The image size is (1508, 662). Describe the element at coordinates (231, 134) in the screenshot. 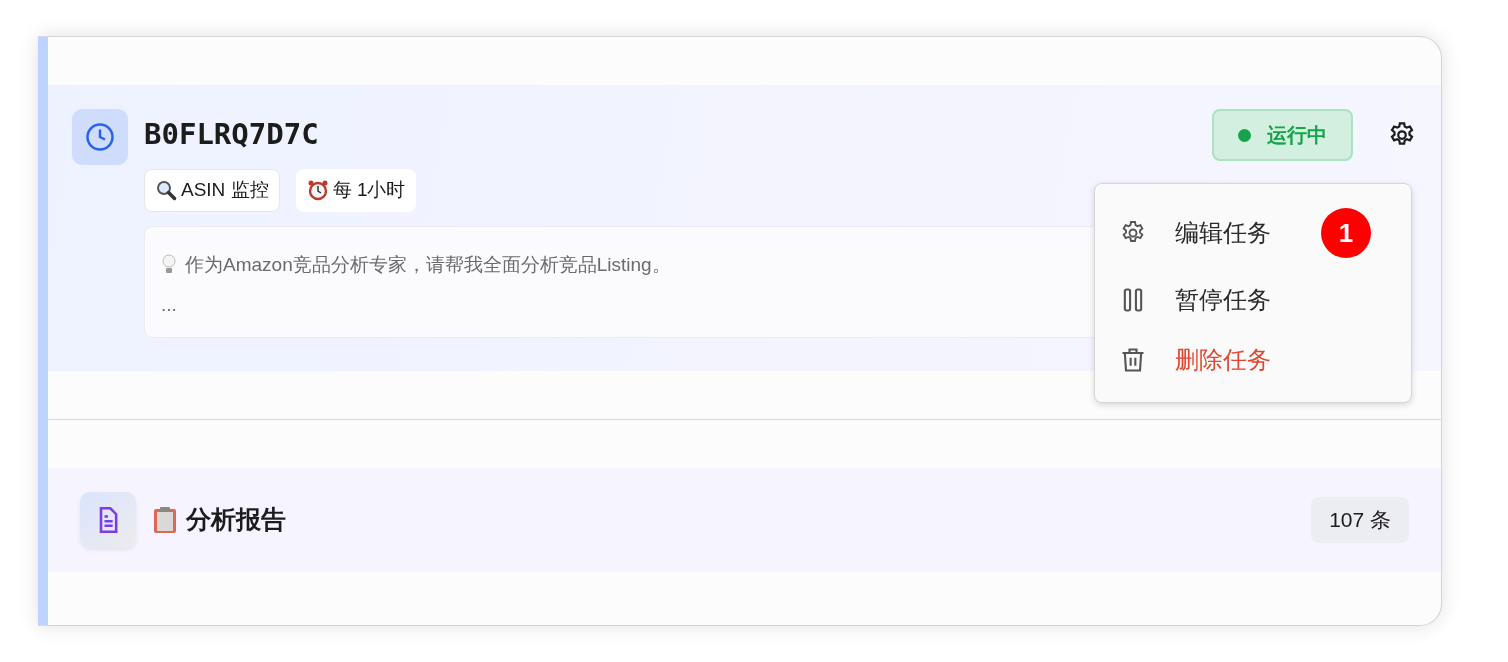

I see `task-title: B0FLRQ7D7C` at that location.